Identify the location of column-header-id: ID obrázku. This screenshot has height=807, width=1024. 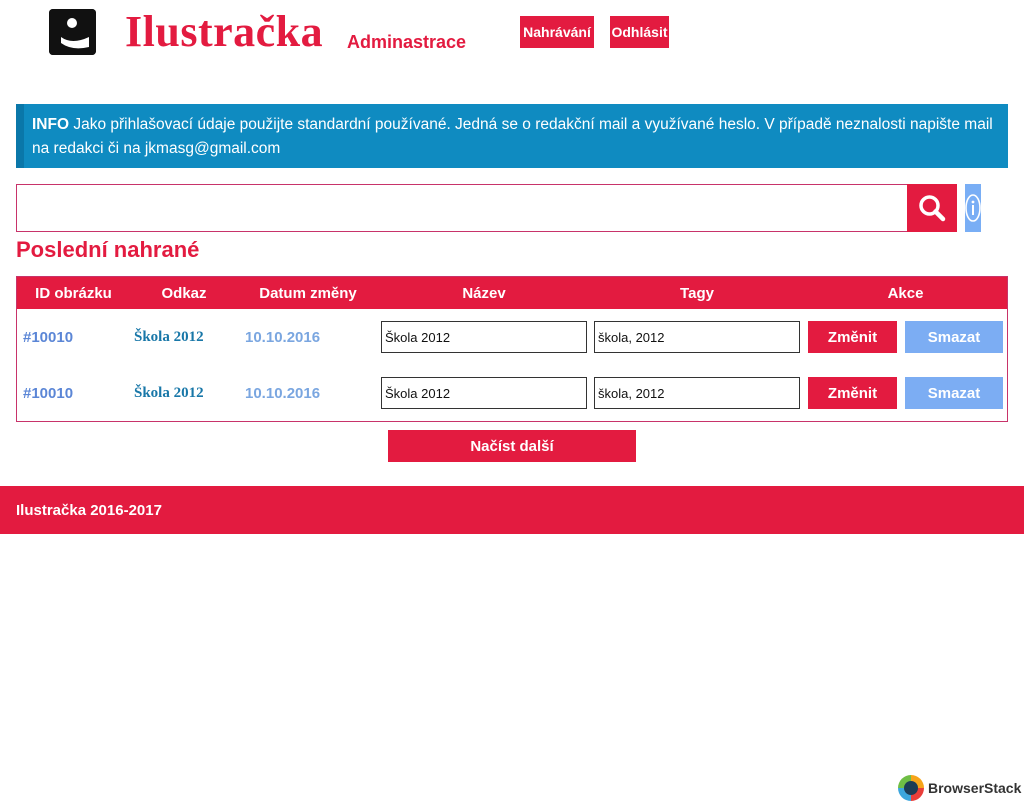
(73, 293).